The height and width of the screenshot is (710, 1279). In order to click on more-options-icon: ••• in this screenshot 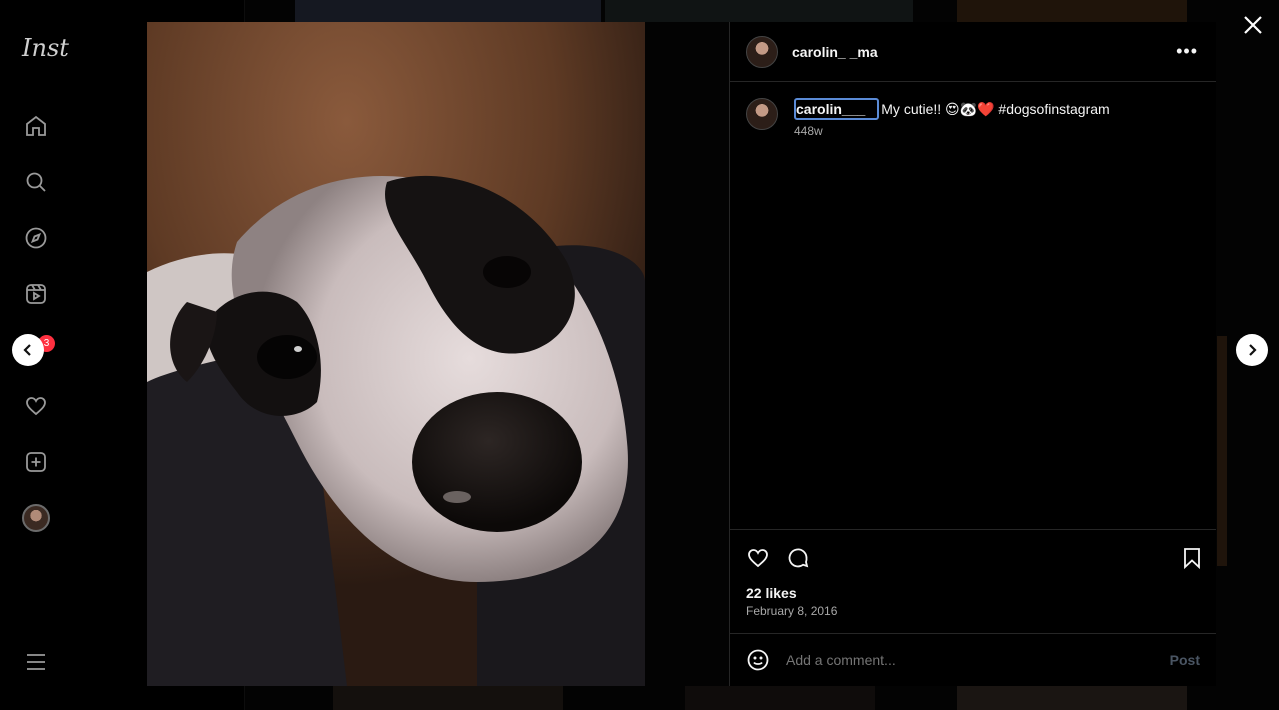, I will do `click(1187, 51)`.